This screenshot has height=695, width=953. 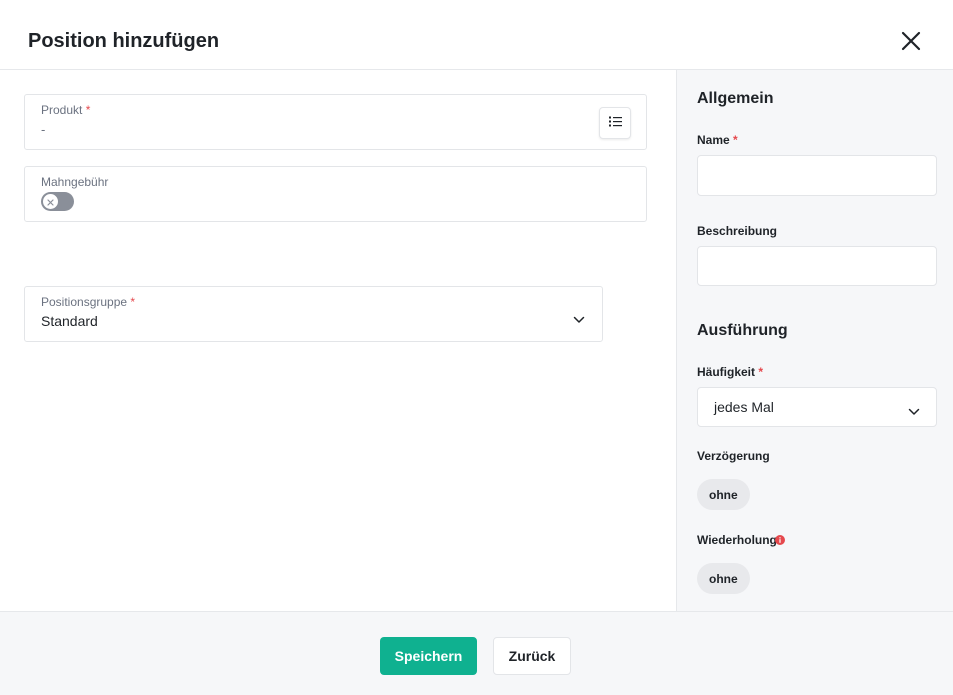 I want to click on produkt-value: -, so click(x=43, y=129).